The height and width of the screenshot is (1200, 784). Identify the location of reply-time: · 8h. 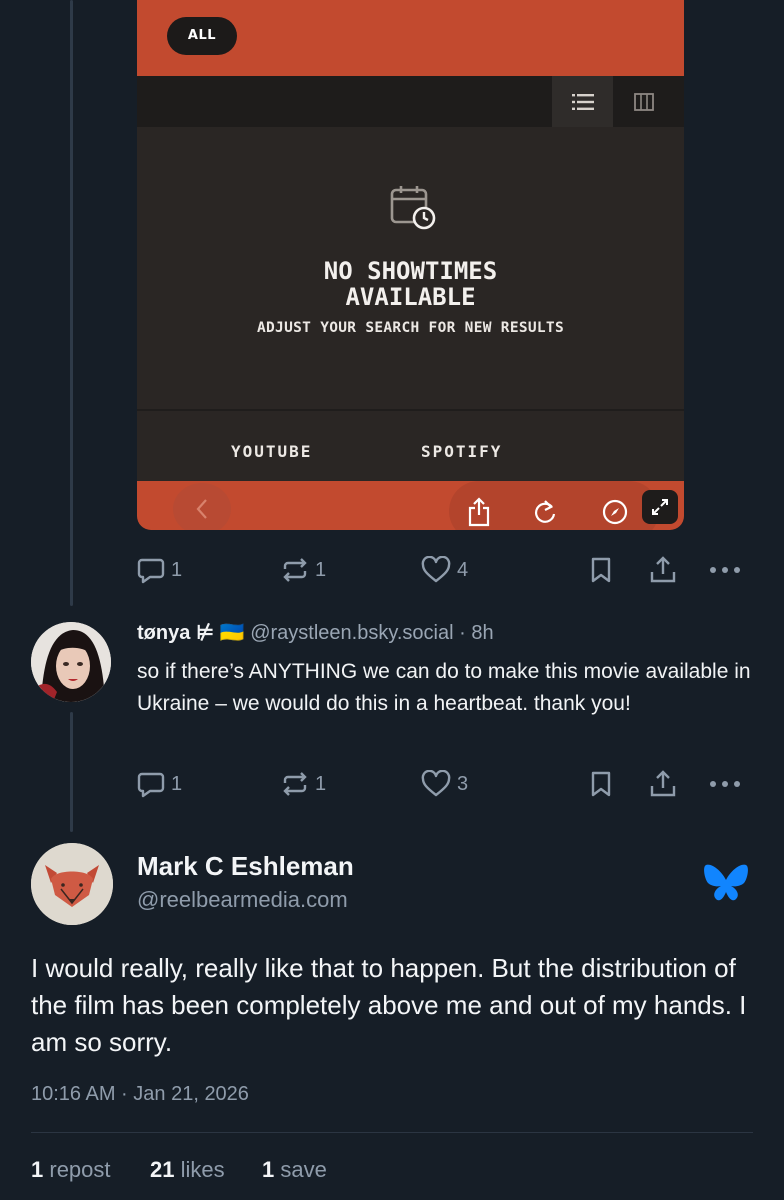
(476, 633).